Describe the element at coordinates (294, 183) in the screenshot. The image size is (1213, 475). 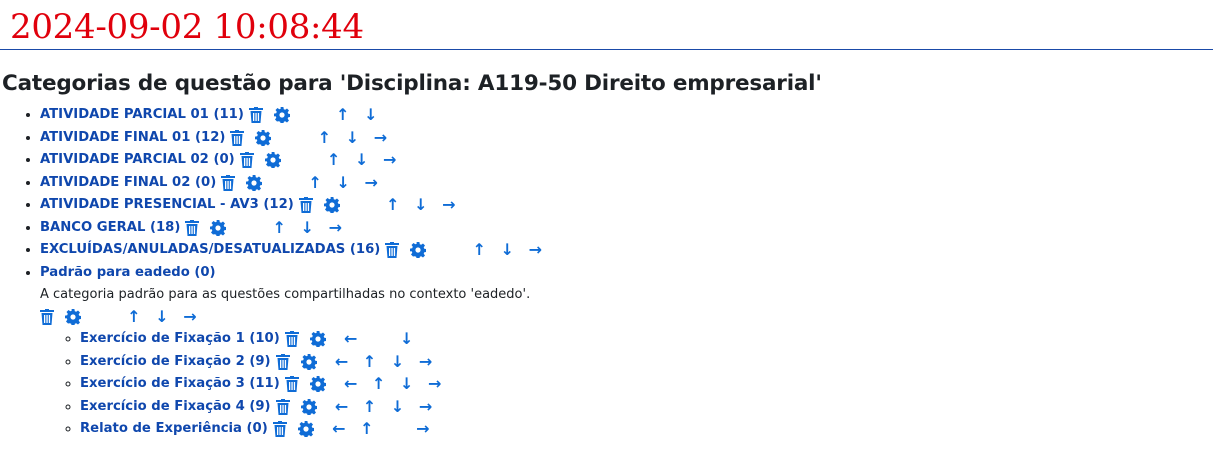
I see `category-item: ATIVIDADE FINAL 02 (0) ↑ ↓ →` at that location.